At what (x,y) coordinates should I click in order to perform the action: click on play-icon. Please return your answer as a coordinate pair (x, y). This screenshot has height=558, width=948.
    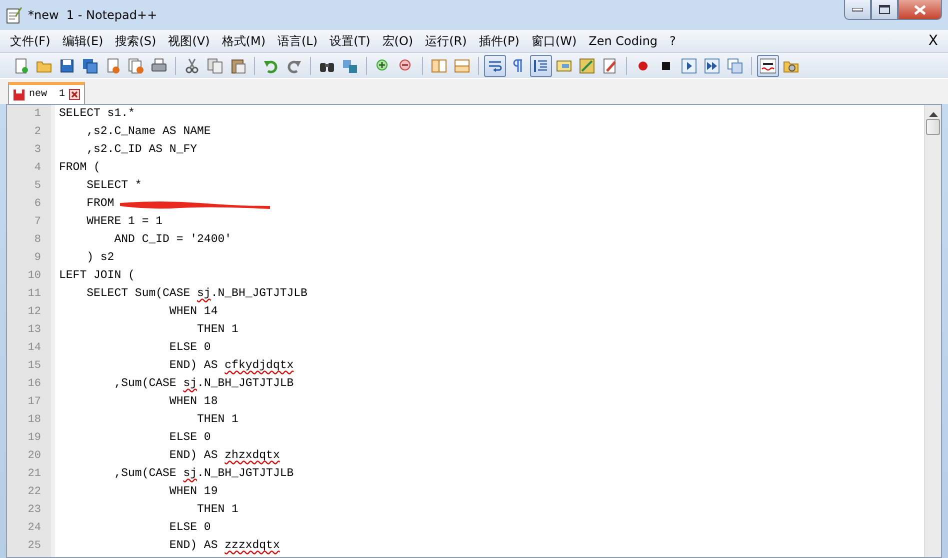
    Looking at the image, I should click on (689, 66).